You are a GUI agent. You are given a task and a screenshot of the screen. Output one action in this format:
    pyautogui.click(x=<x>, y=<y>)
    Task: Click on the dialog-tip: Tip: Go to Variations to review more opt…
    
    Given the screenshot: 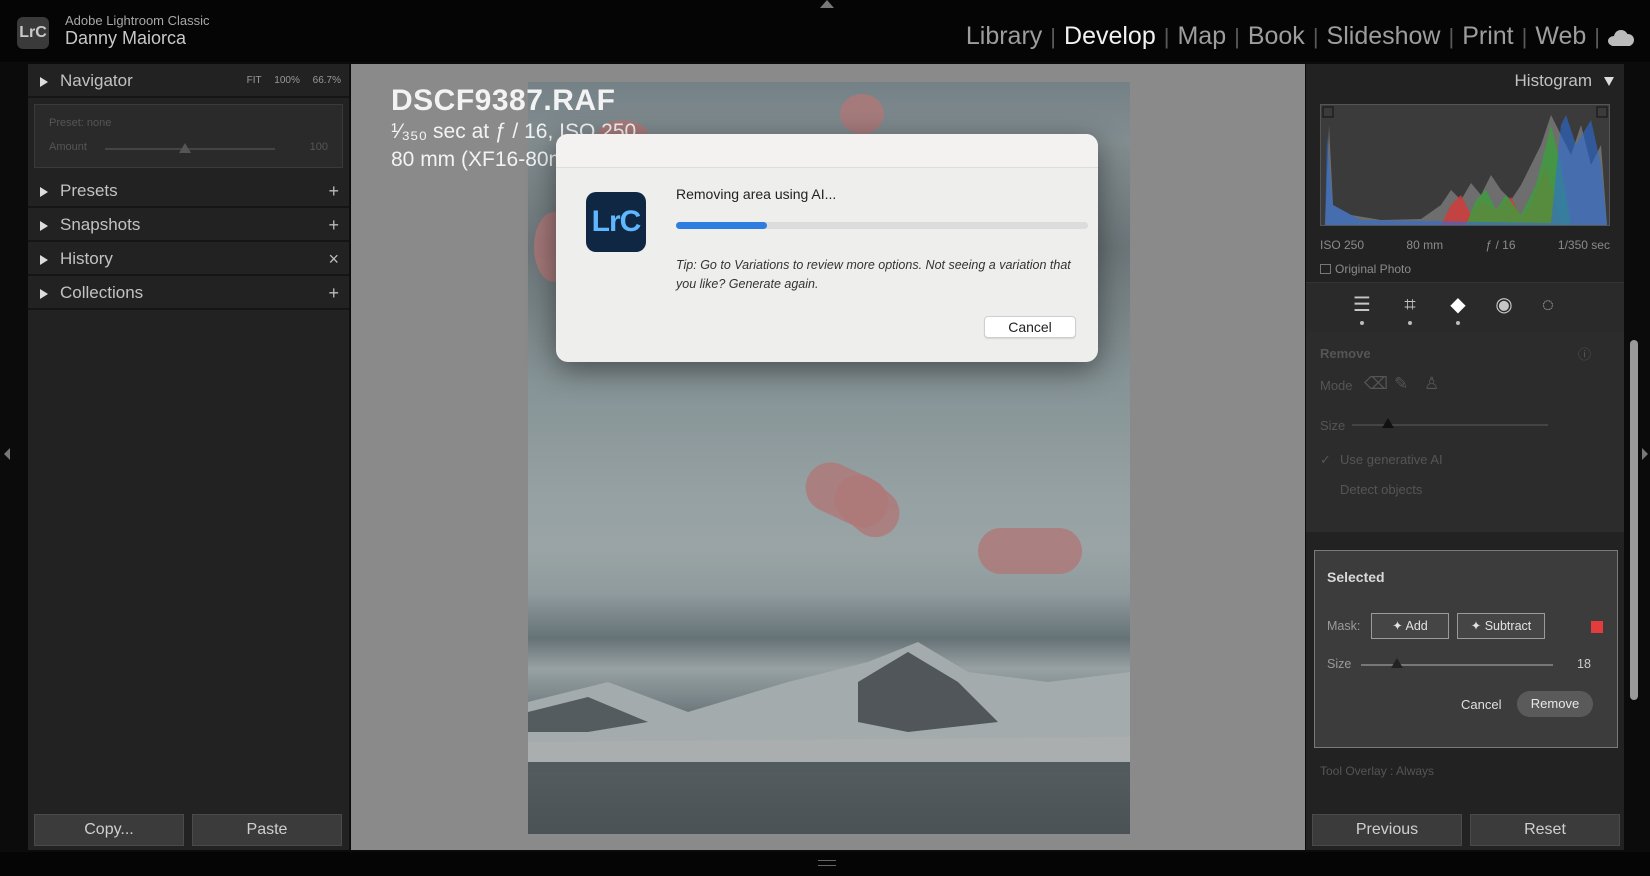 What is the action you would take?
    pyautogui.click(x=873, y=274)
    